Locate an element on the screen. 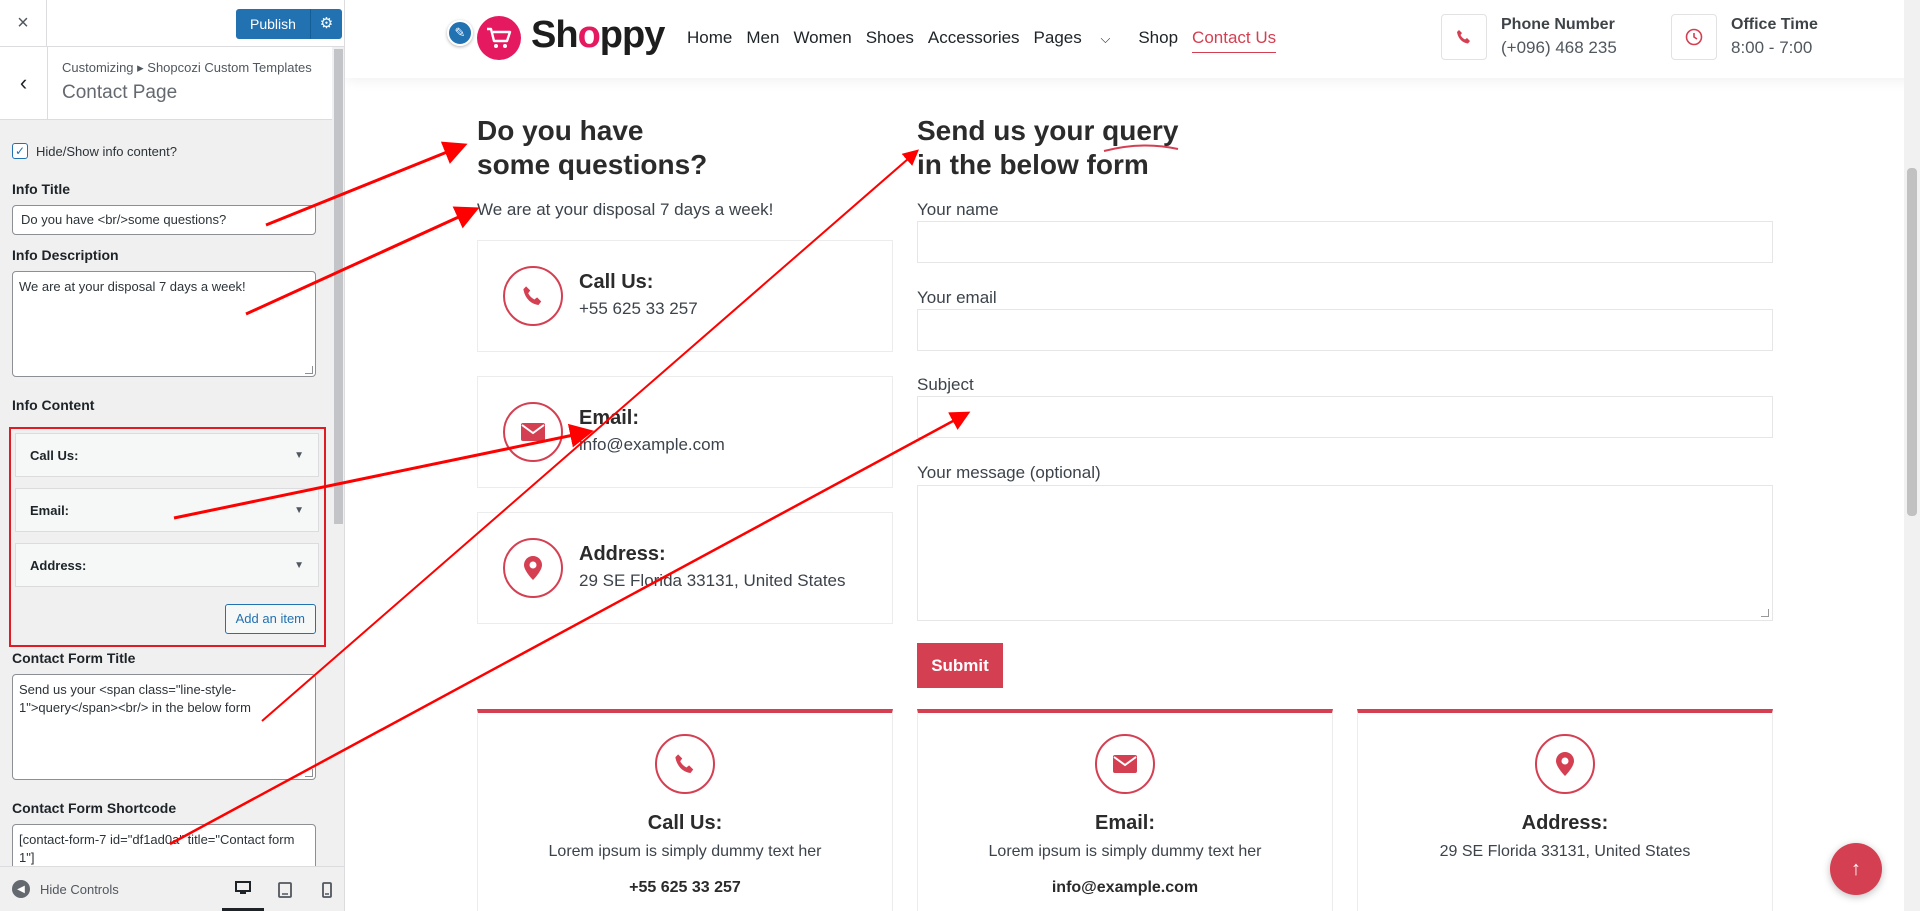 This screenshot has height=911, width=1920. phone-title: Phone Number is located at coordinates (1558, 24).